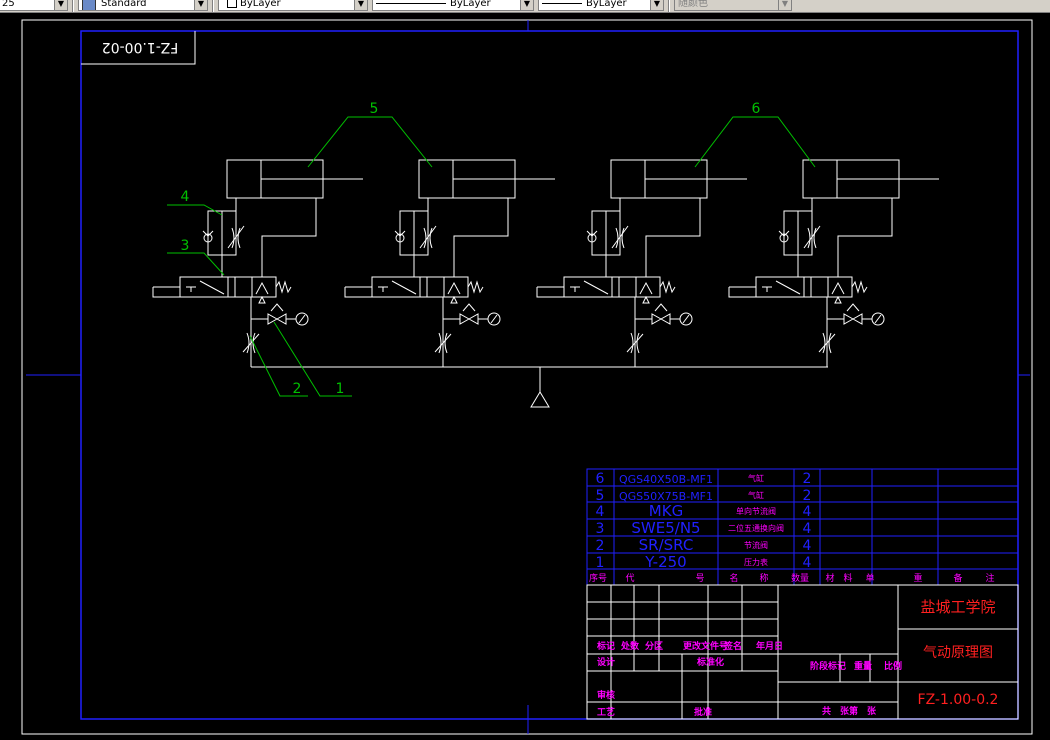 This screenshot has height=740, width=1050. I want to click on tb-scale: 比例, so click(893, 666).